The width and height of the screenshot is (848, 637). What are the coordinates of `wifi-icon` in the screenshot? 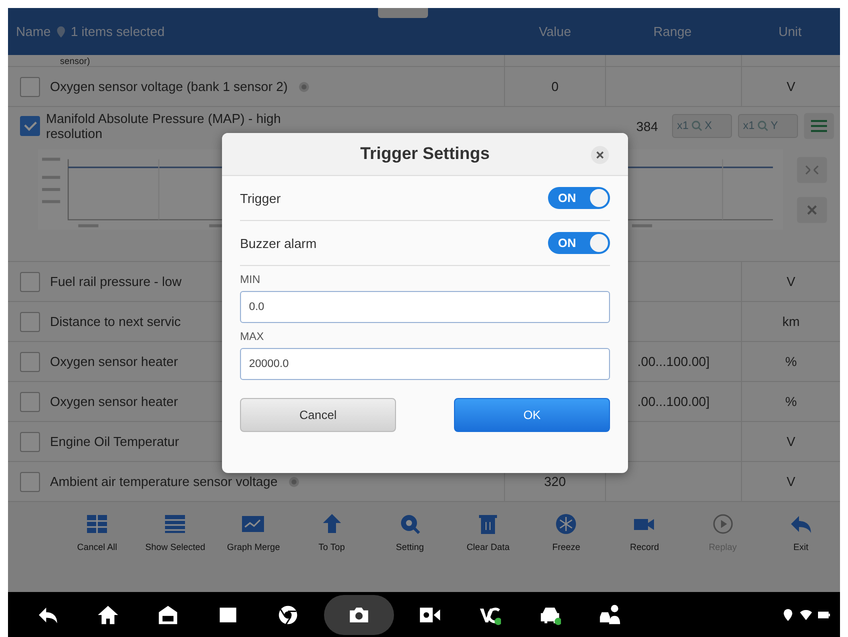 It's located at (806, 614).